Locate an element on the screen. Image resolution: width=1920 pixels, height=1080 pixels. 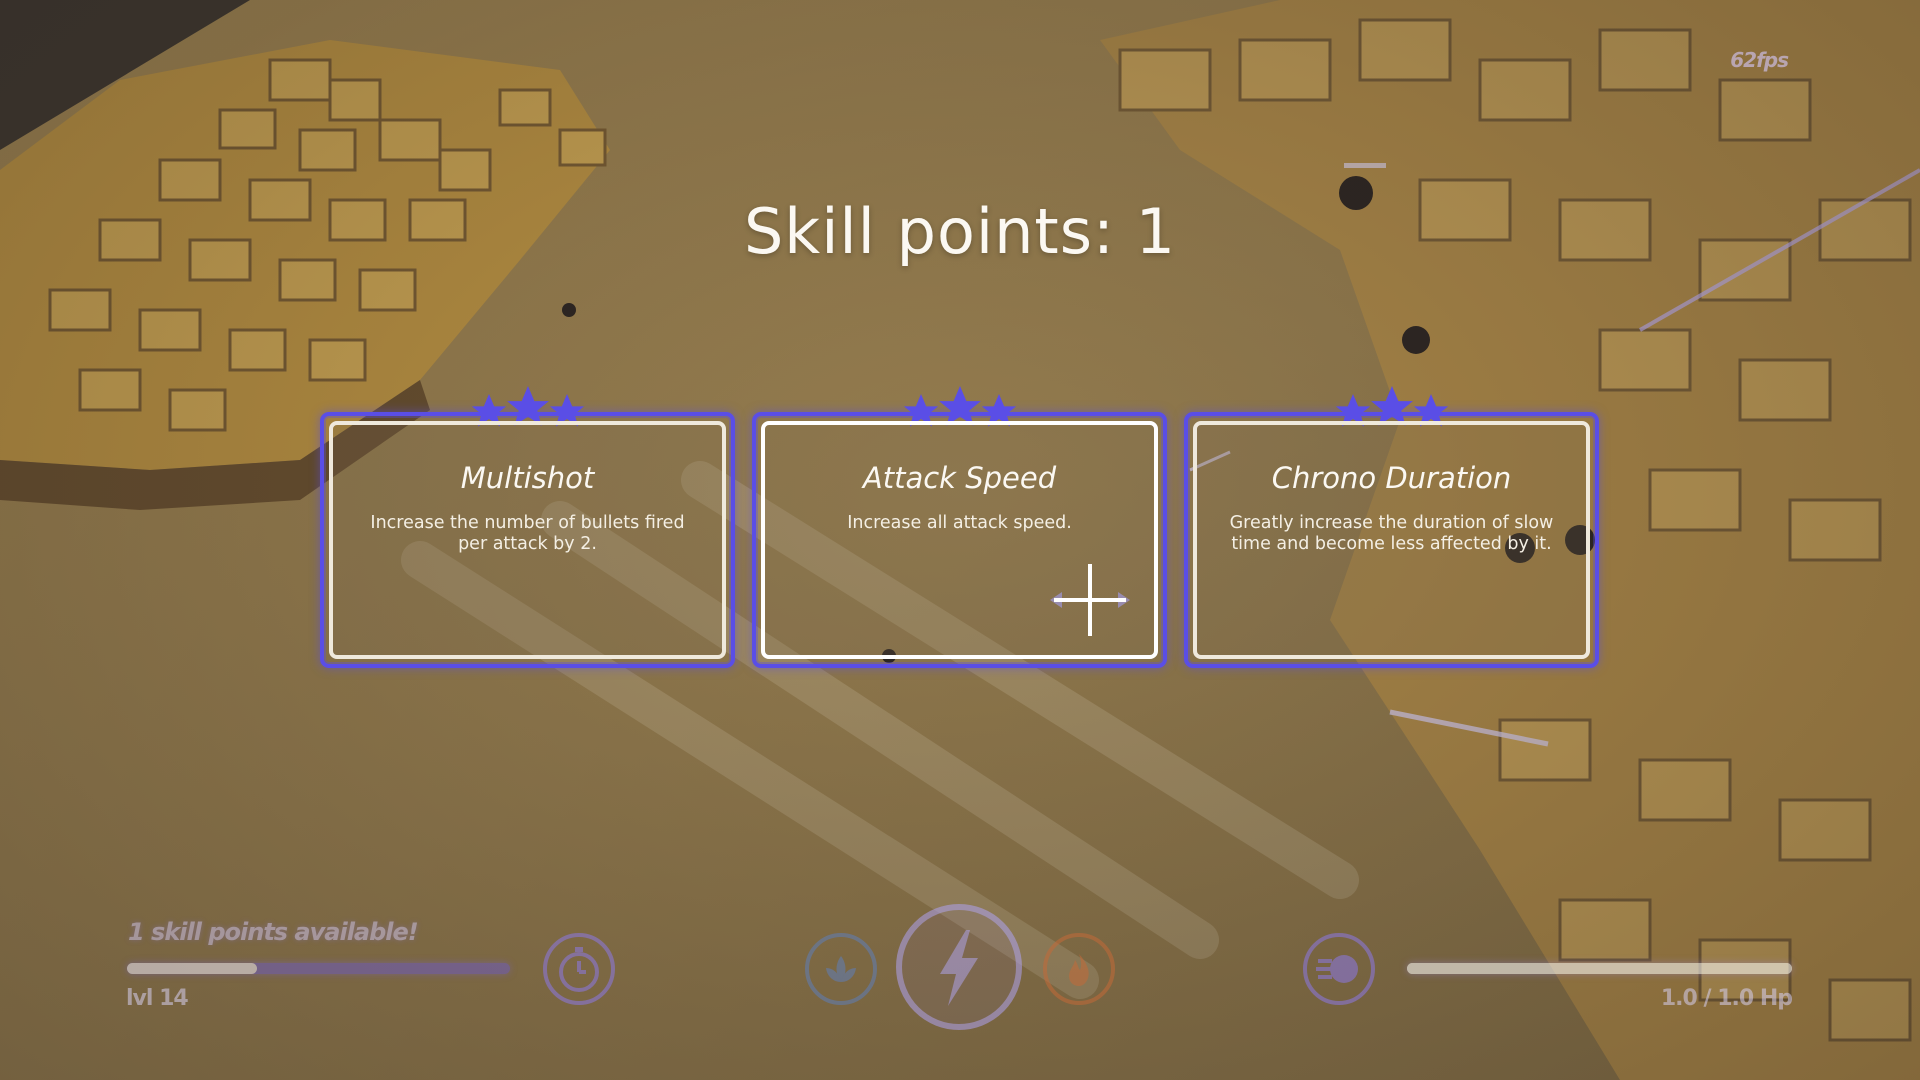
dash-icon is located at coordinates (1339, 969).